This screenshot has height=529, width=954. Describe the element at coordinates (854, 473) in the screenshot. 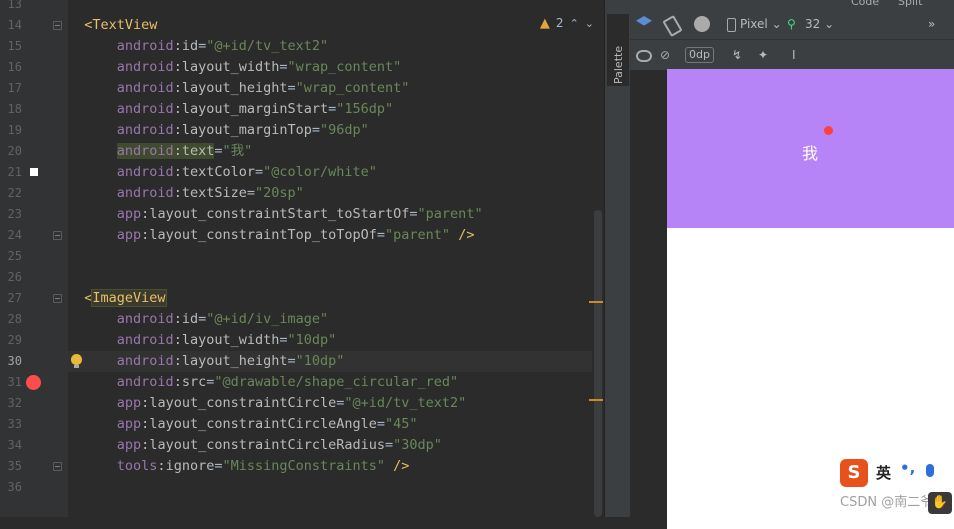

I see `ime-logo-icon: S` at that location.